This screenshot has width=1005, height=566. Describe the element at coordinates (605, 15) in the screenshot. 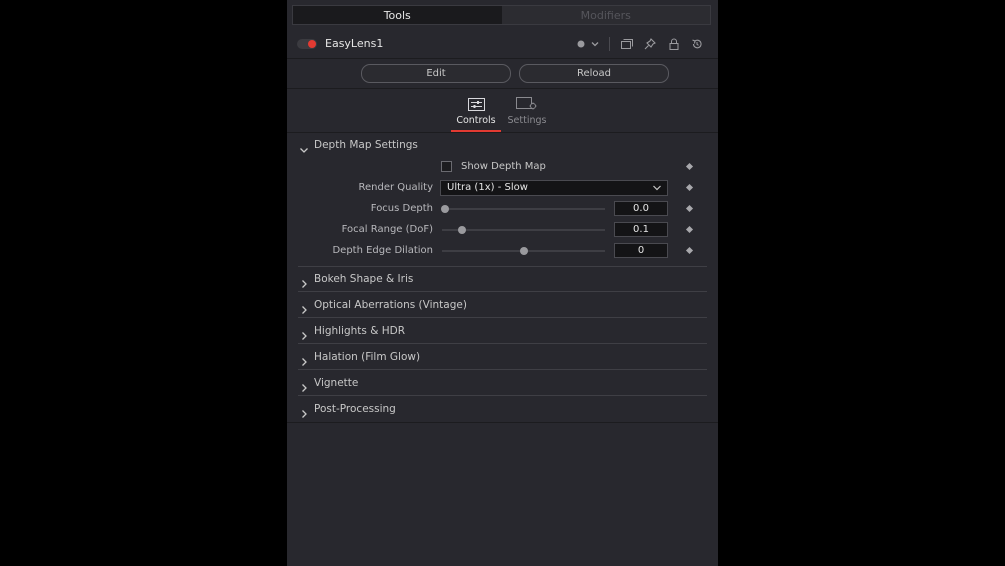

I see `tab-modifiers: Modifiers` at that location.